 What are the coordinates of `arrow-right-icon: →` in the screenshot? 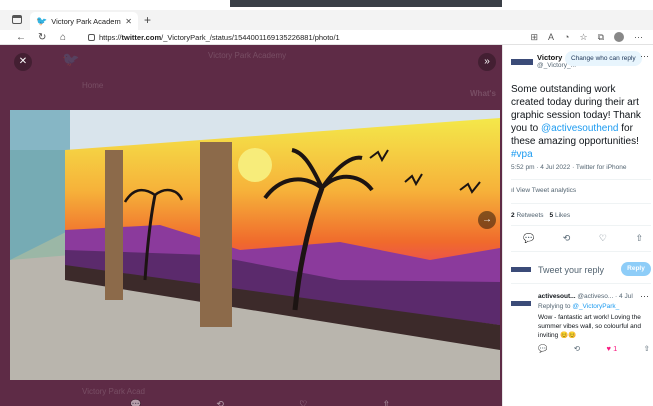 It's located at (487, 219).